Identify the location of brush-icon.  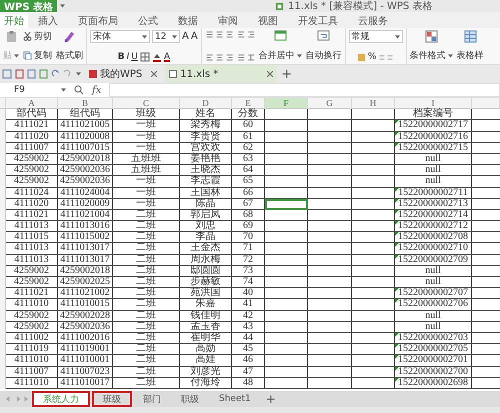
(69, 36).